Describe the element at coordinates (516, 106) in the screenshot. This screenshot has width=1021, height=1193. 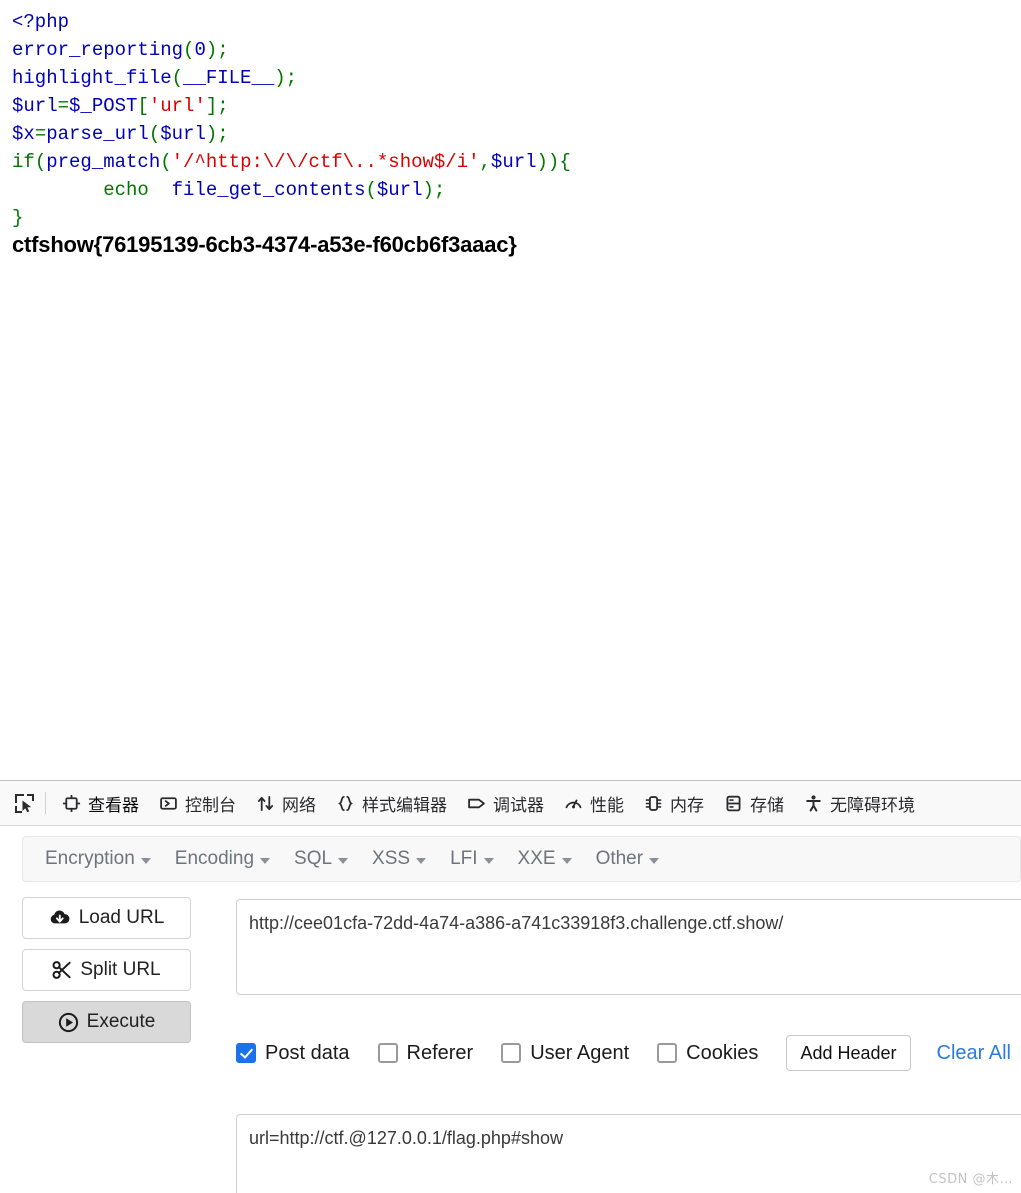
I see `php-code-line: $url=$_POST['url'];` at that location.